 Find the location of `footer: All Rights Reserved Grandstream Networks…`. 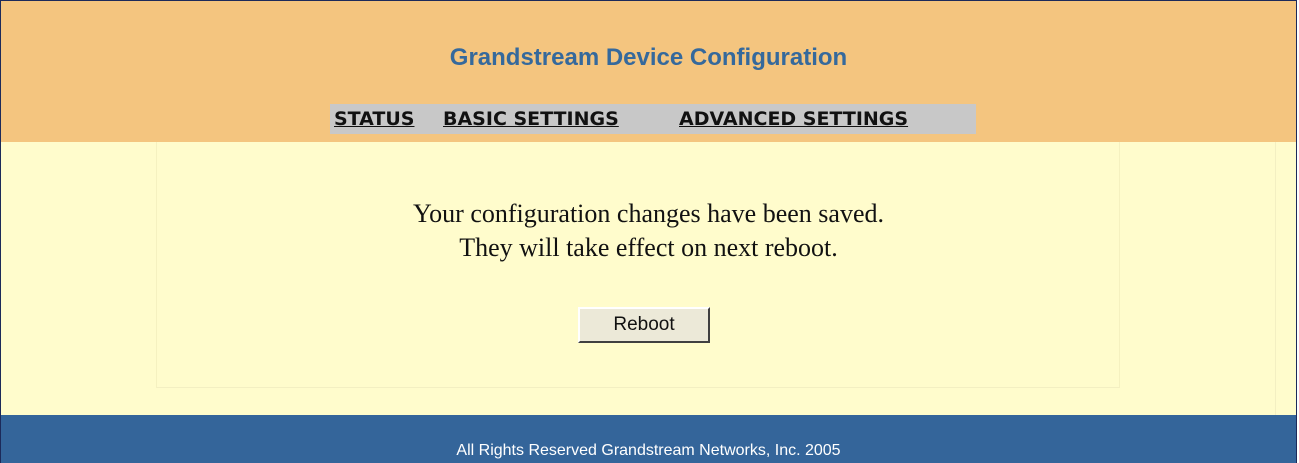

footer: All Rights Reserved Grandstream Networks… is located at coordinates (648, 439).